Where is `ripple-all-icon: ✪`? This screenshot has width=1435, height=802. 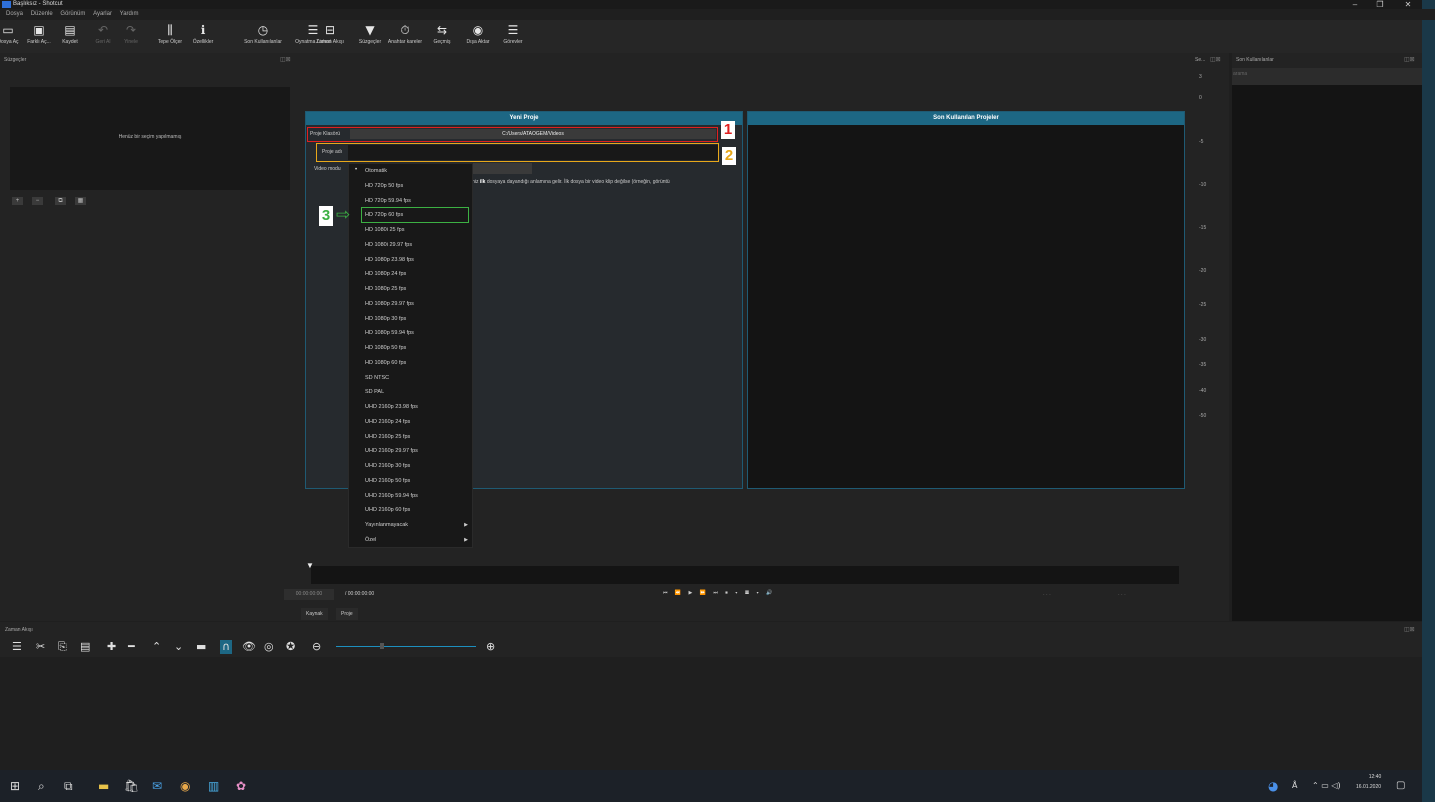 ripple-all-icon: ✪ is located at coordinates (290, 647).